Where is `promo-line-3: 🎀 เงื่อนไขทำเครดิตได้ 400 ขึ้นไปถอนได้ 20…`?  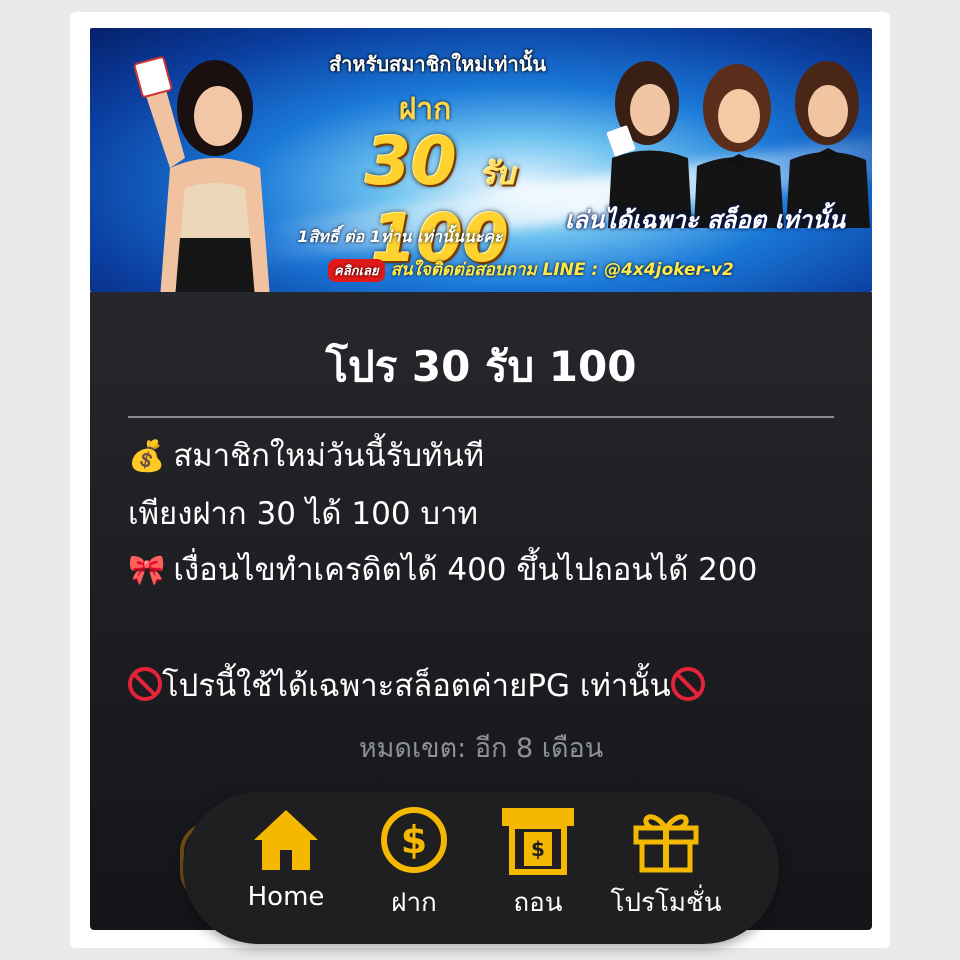
promo-line-3: 🎀 เงื่อนไขทำเครดิตได้ 400 ขึ้นไปถอนได้ 20… is located at coordinates (442, 569).